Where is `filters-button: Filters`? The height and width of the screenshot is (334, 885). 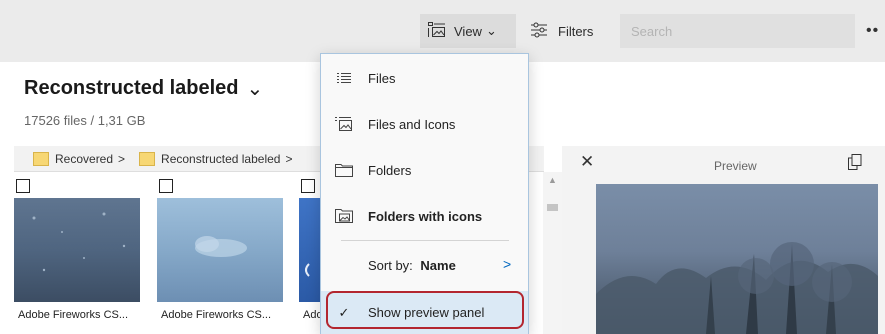
filters-button: Filters is located at coordinates (569, 31).